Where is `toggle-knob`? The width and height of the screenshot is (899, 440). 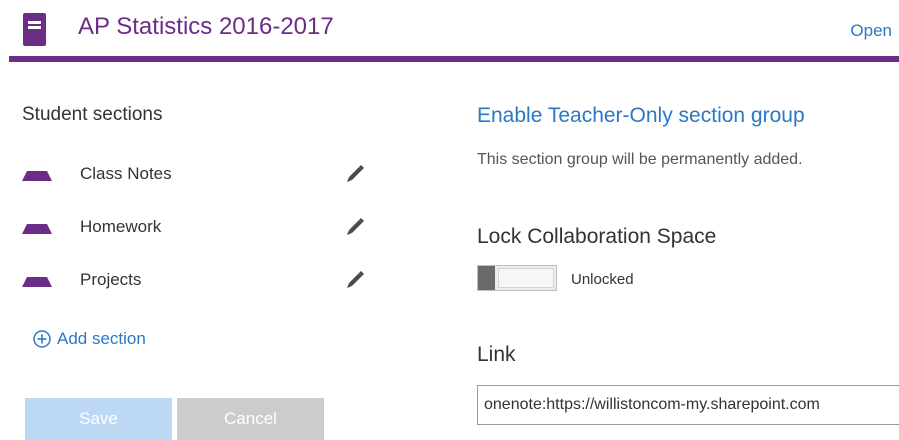 toggle-knob is located at coordinates (486, 278).